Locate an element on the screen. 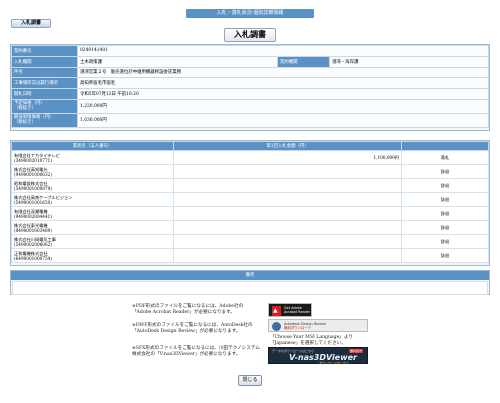  table-row: 株式会社高知電光 (9490001000632) 辞退 is located at coordinates (250, 171).